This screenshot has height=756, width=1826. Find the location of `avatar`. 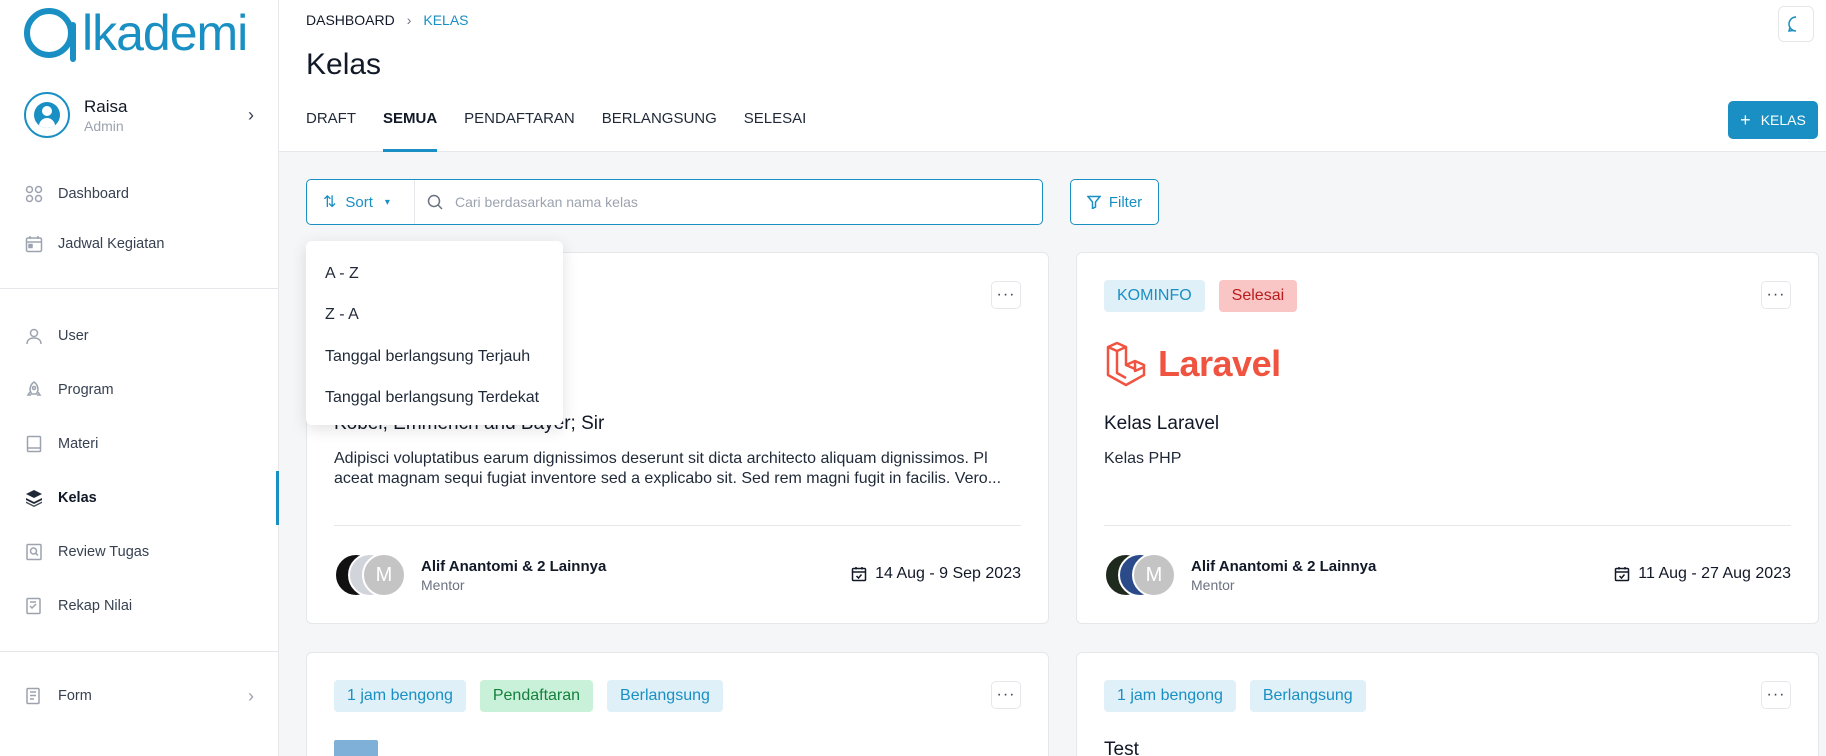

avatar is located at coordinates (47, 115).